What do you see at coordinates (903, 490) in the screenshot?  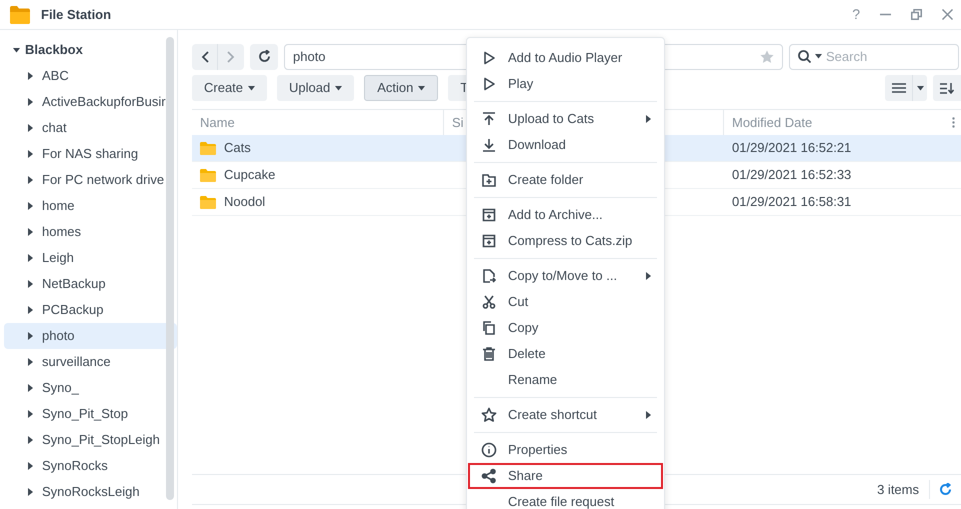 I see `item-count: 3 items` at bounding box center [903, 490].